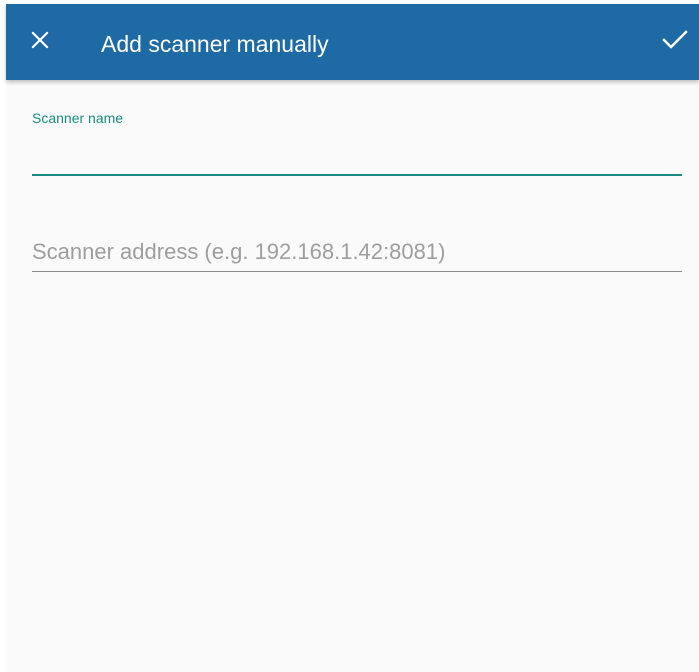 The width and height of the screenshot is (699, 672). I want to click on close-icon, so click(40, 42).